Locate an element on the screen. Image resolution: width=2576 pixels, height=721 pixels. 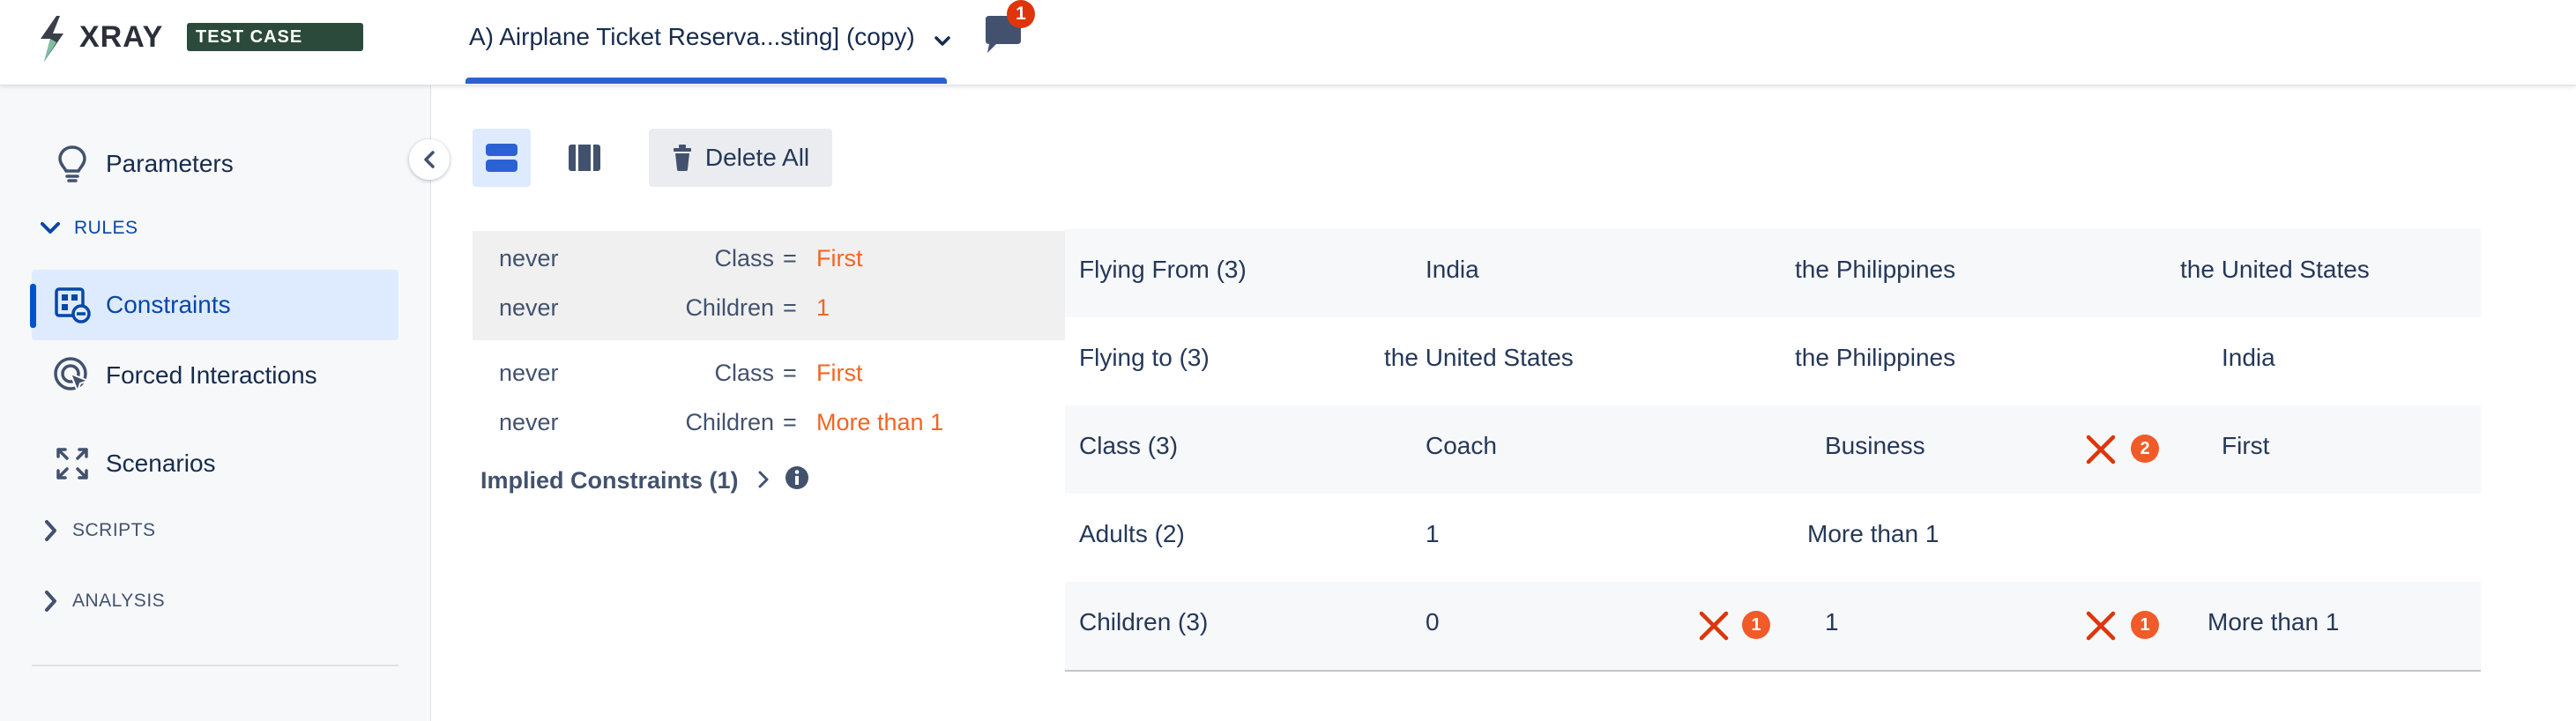
notification-badge: 1 is located at coordinates (1021, 14).